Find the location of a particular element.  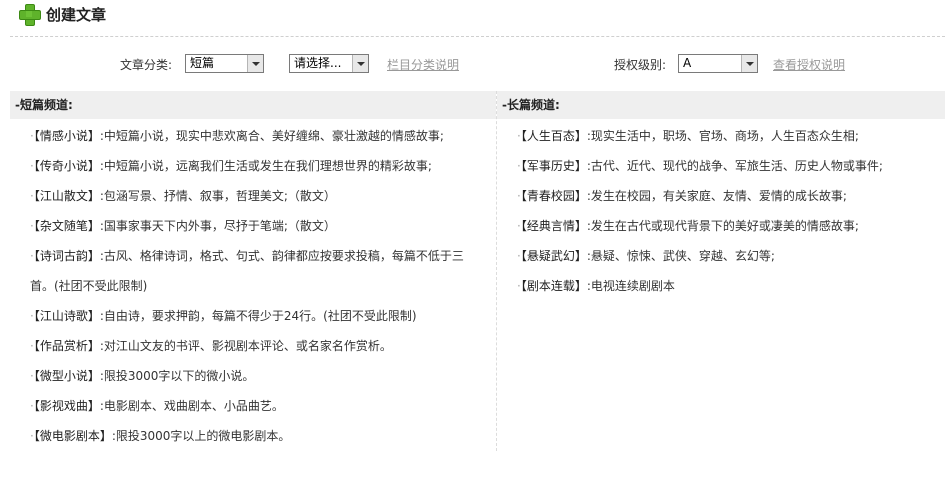

item-tag: 【传奇小说】 is located at coordinates (66, 166).